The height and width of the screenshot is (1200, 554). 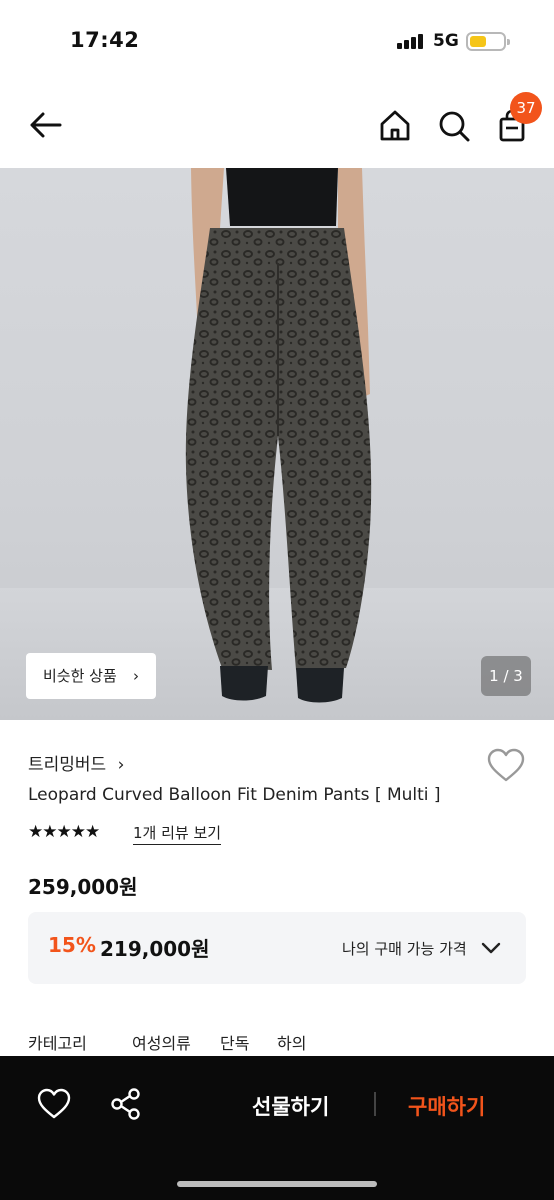 What do you see at coordinates (277, 42) in the screenshot?
I see `status-bar: 17:42 5G` at bounding box center [277, 42].